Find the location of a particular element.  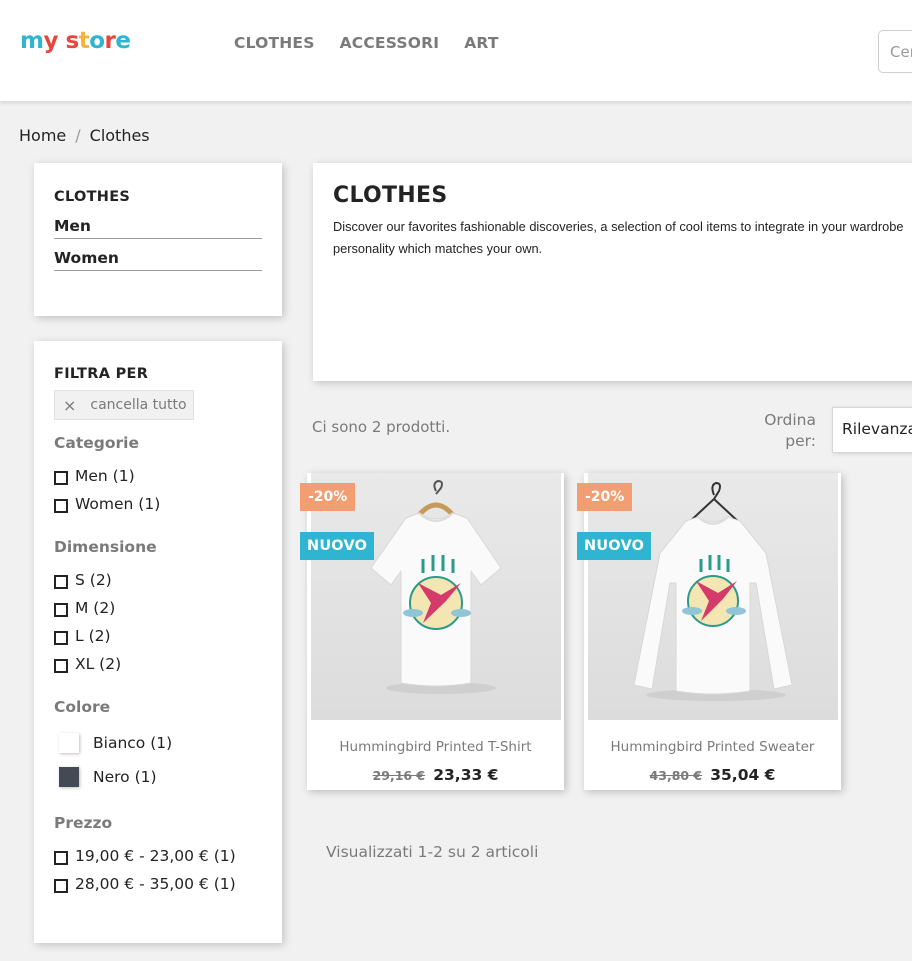

product-price: 29,16 € 23,33 € is located at coordinates (435, 774).